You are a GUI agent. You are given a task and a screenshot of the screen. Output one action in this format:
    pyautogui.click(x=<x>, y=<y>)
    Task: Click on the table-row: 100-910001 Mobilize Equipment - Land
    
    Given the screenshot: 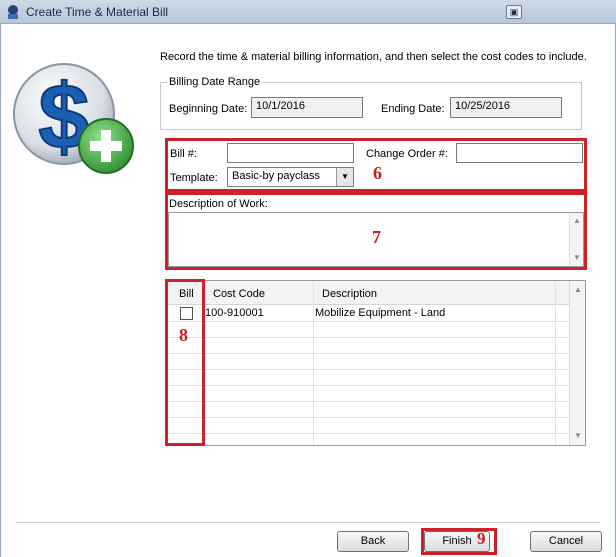 What is the action you would take?
    pyautogui.click(x=368, y=313)
    